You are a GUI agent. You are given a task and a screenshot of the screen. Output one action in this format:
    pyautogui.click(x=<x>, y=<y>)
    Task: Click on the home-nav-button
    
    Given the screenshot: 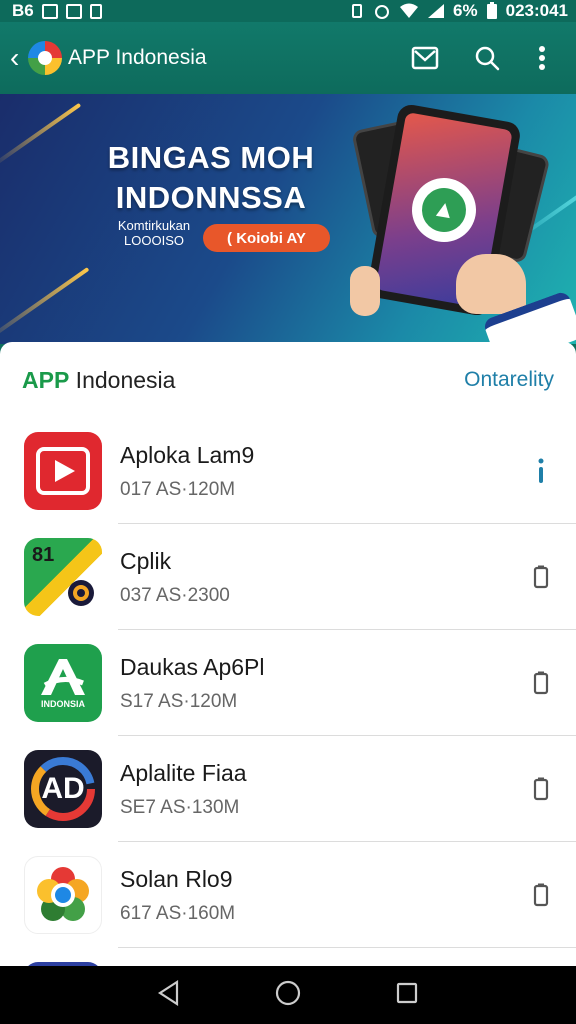 What is the action you would take?
    pyautogui.click(x=288, y=995)
    